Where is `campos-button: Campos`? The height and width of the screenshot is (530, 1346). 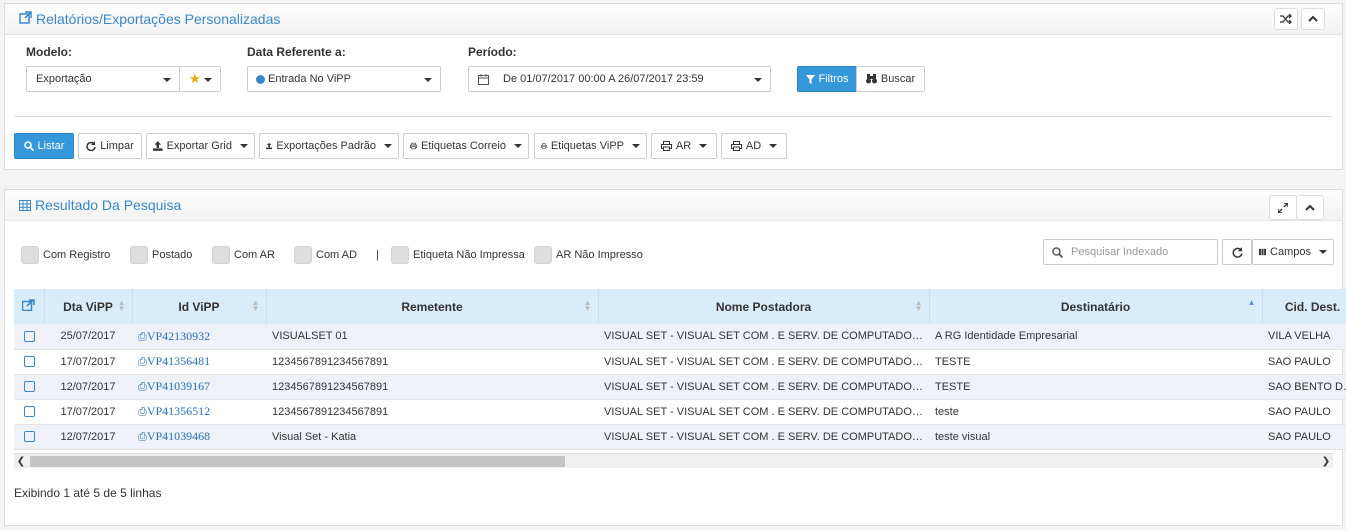 campos-button: Campos is located at coordinates (1293, 252).